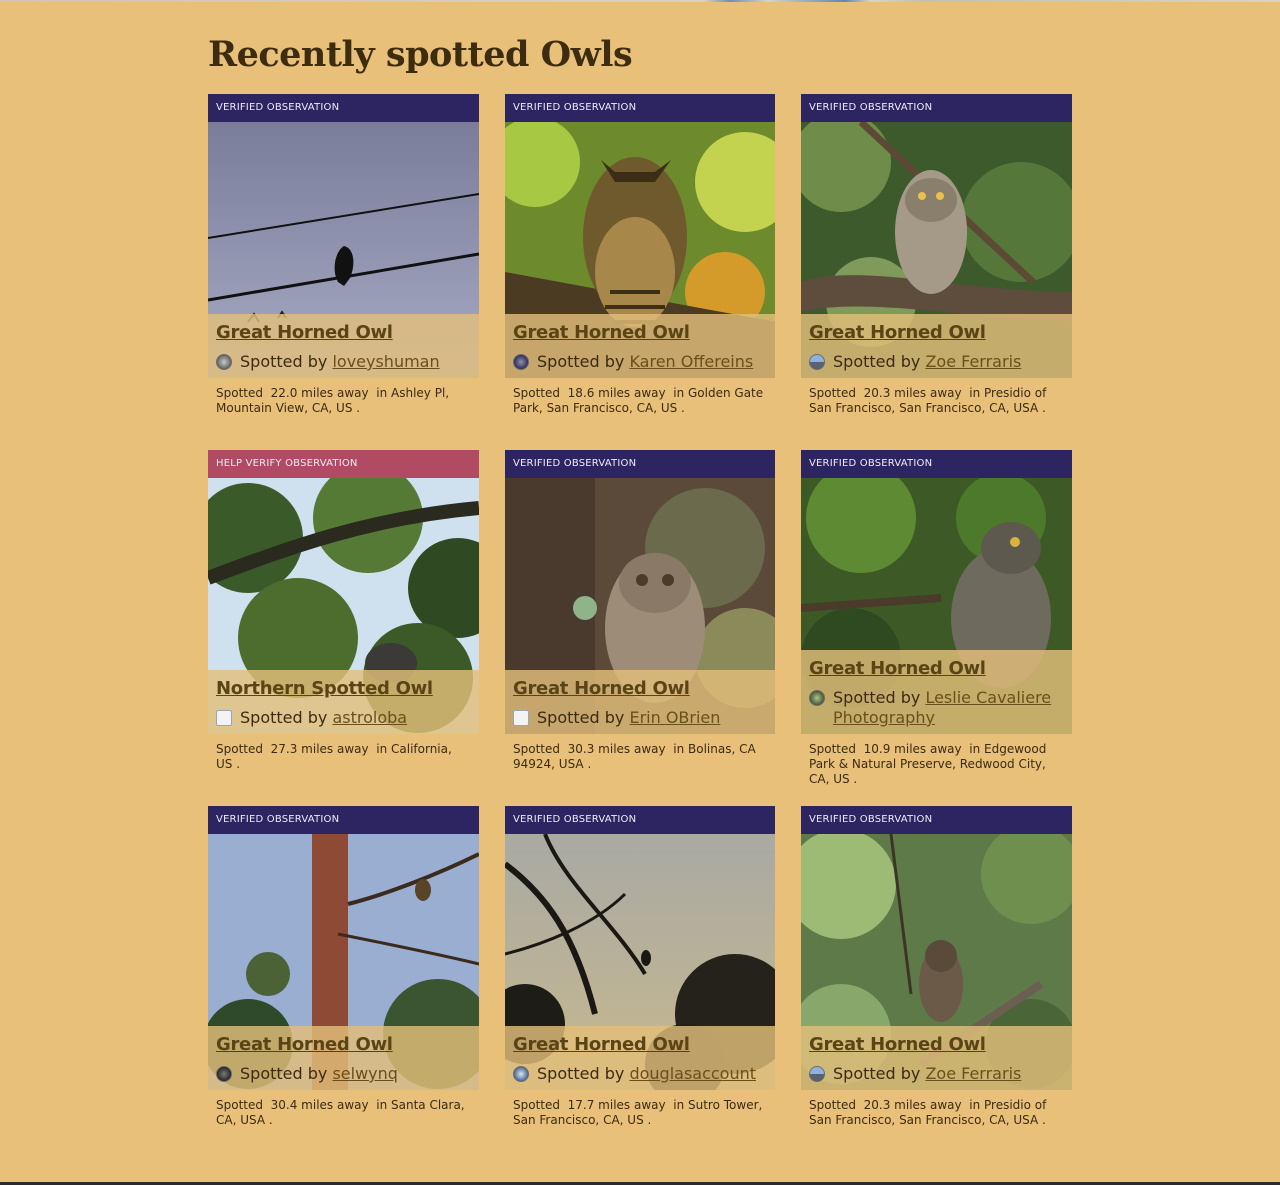  What do you see at coordinates (319, 1105) in the screenshot?
I see `distance-text: 30.4 miles away` at bounding box center [319, 1105].